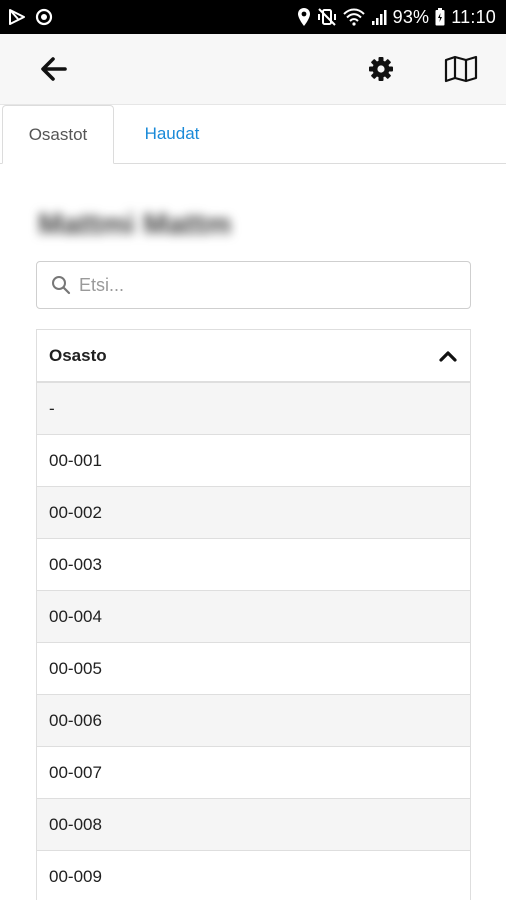 The width and height of the screenshot is (506, 900). I want to click on location-icon, so click(304, 17).